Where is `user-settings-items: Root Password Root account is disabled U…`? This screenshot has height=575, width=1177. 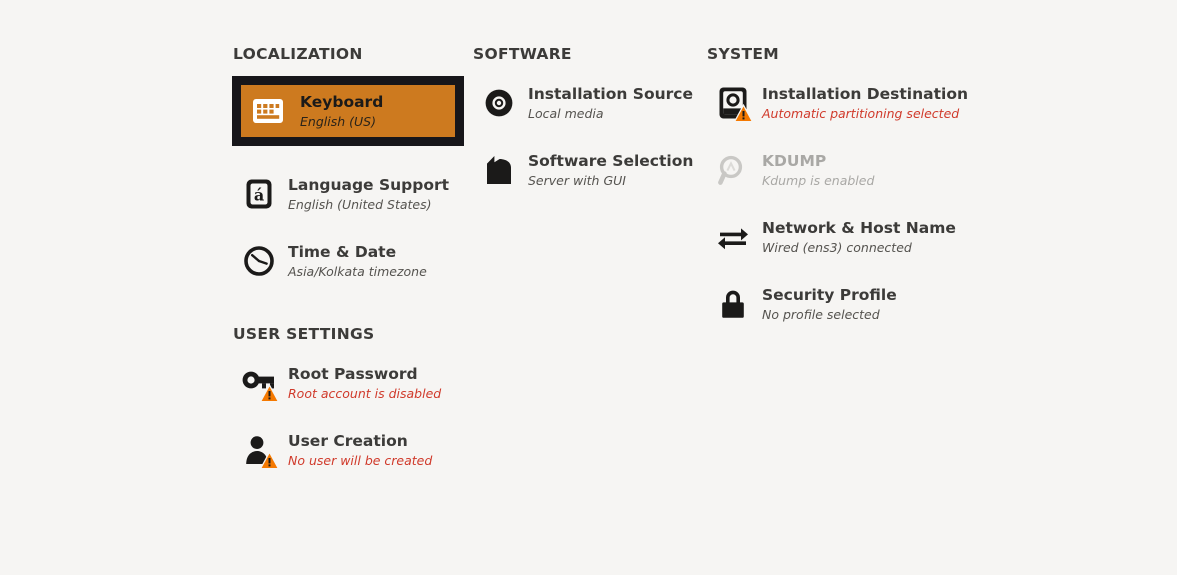 user-settings-items: Root Password Root account is disabled U… is located at coordinates (348, 423).